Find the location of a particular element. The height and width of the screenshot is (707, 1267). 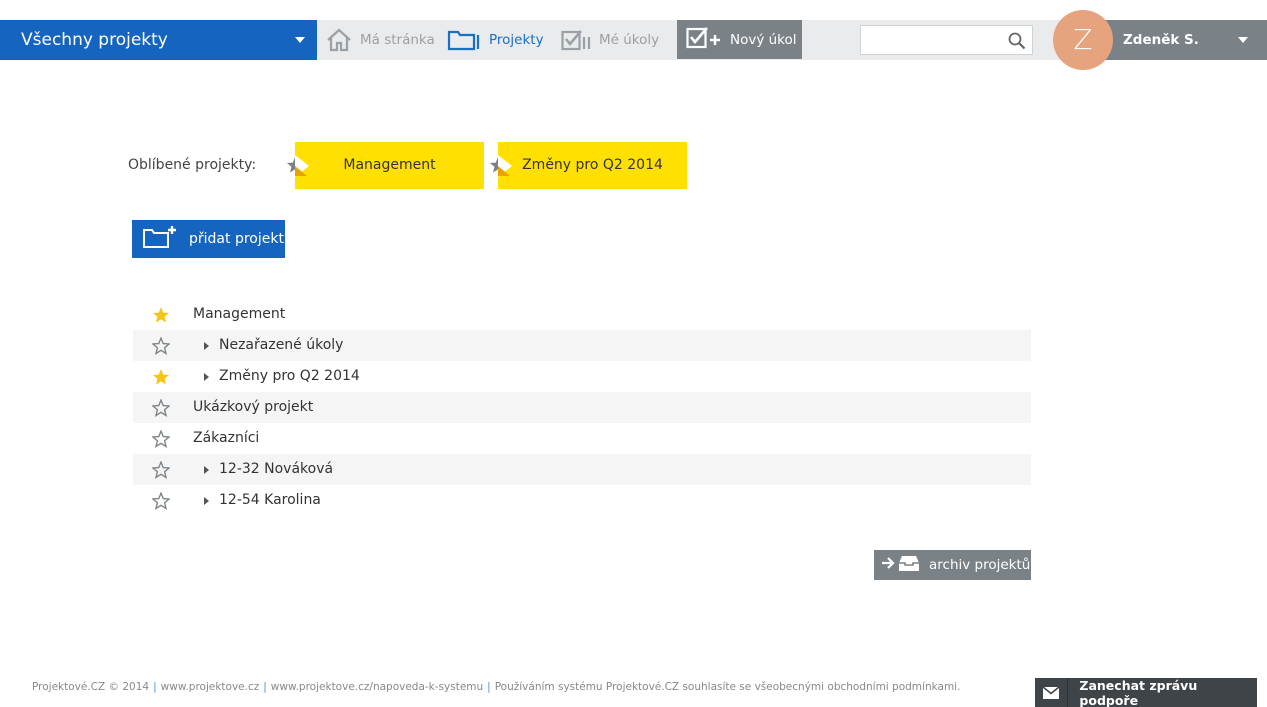

nav-my-tasks: Mé úkoly is located at coordinates (610, 40).